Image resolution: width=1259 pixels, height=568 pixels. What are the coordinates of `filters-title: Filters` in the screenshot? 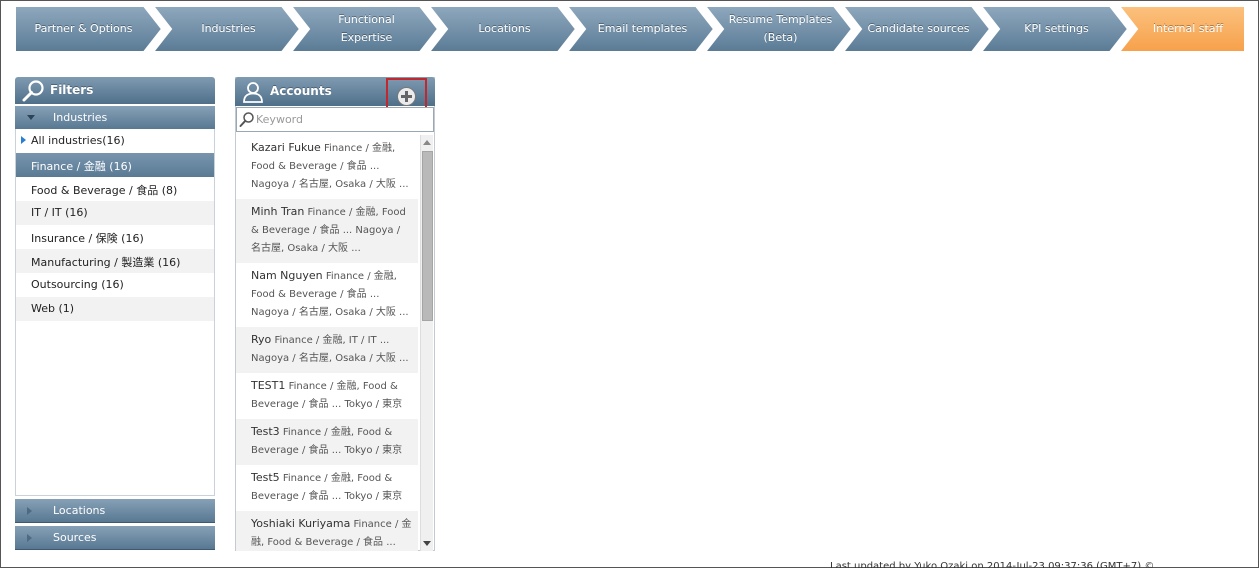 It's located at (72, 90).